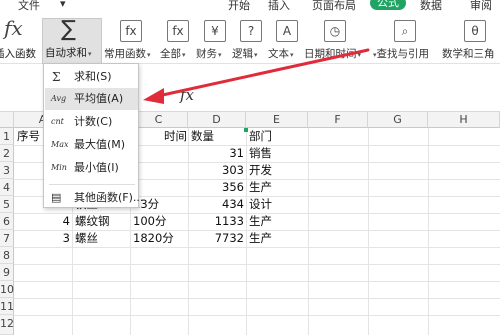 This screenshot has width=500, height=335. What do you see at coordinates (59, 98) in the screenshot?
I see `average-icon: Avg` at bounding box center [59, 98].